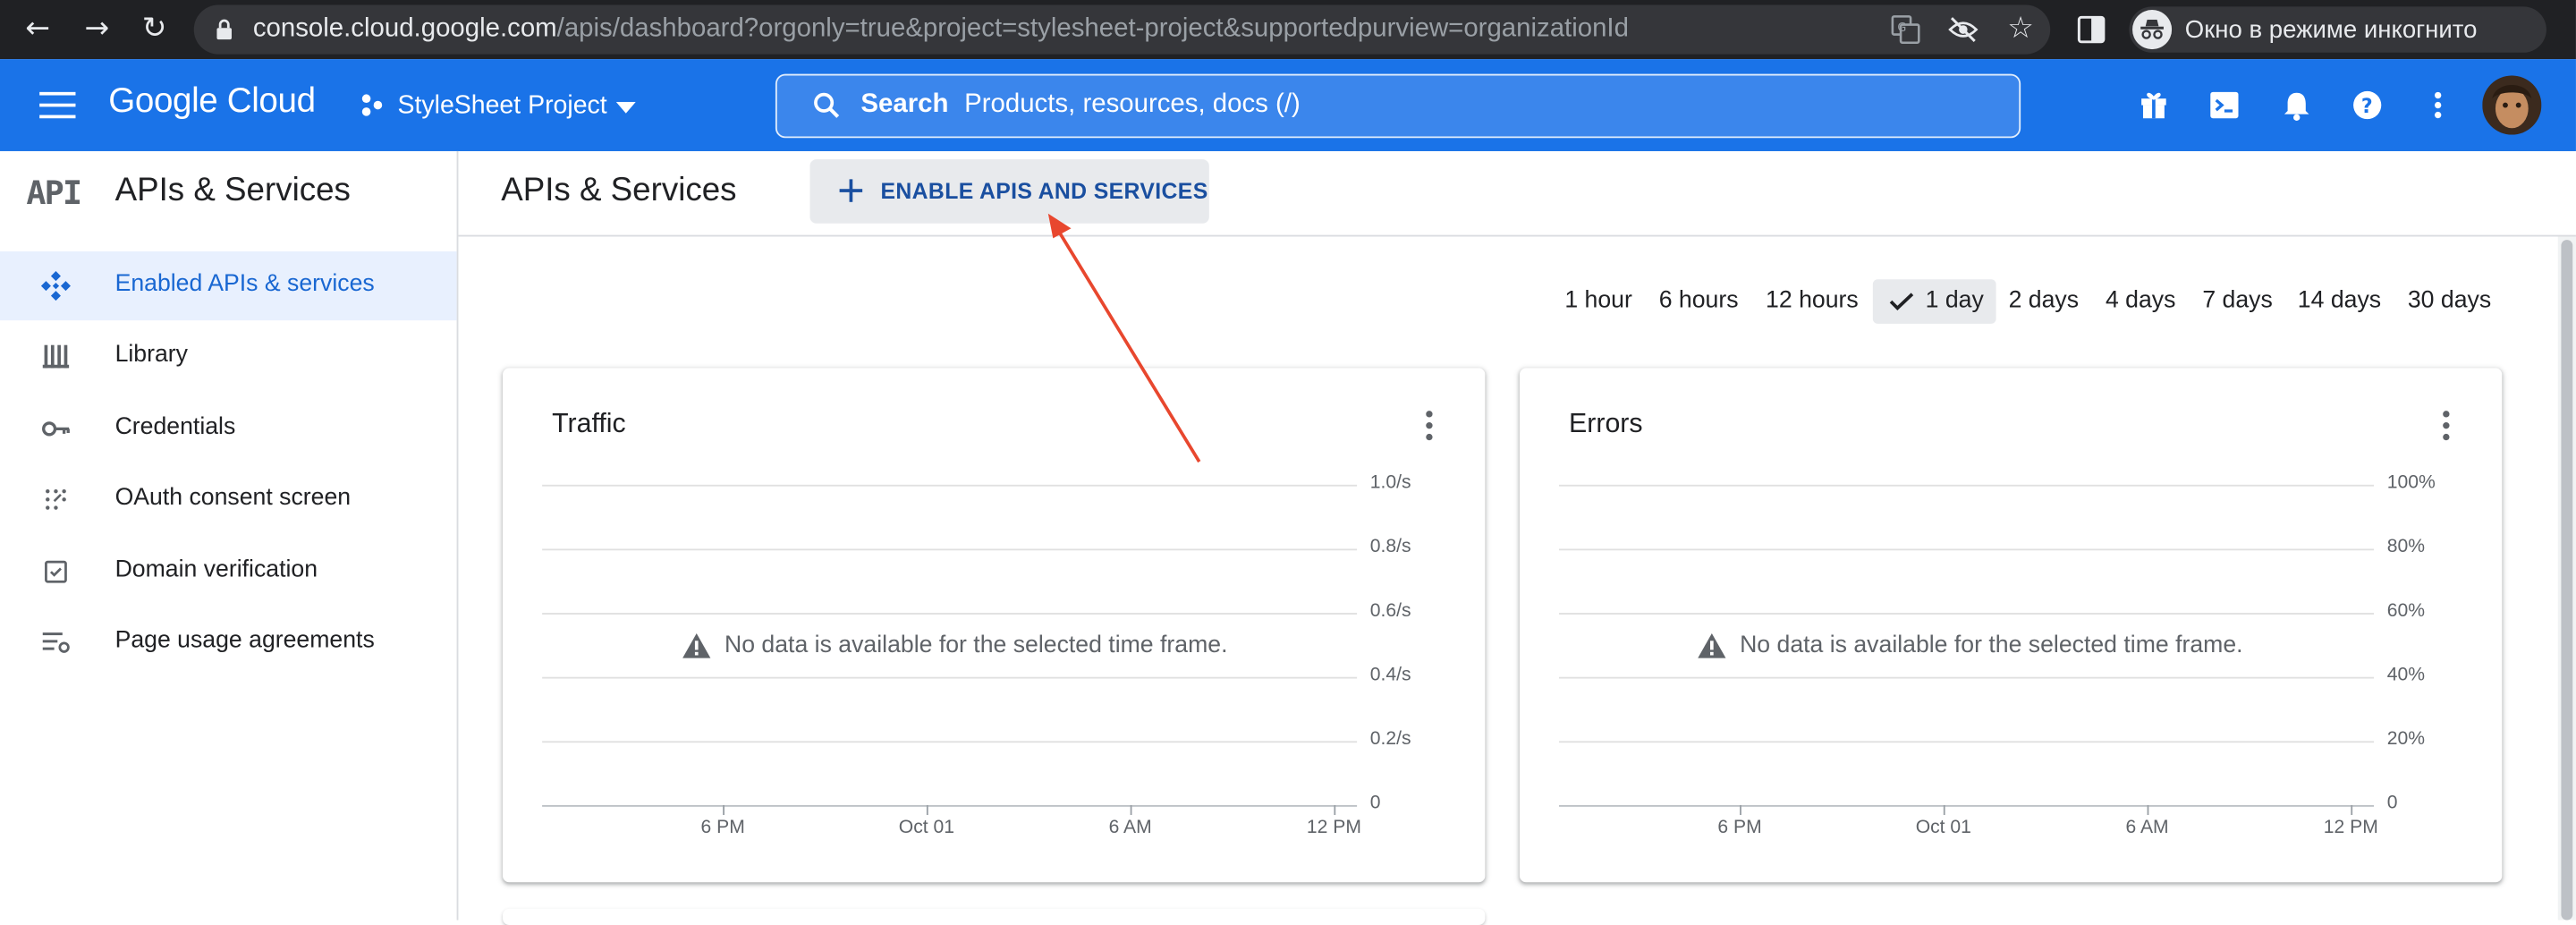 The image size is (2576, 925). I want to click on time-range-6-hours: 6 hours, so click(1698, 301).